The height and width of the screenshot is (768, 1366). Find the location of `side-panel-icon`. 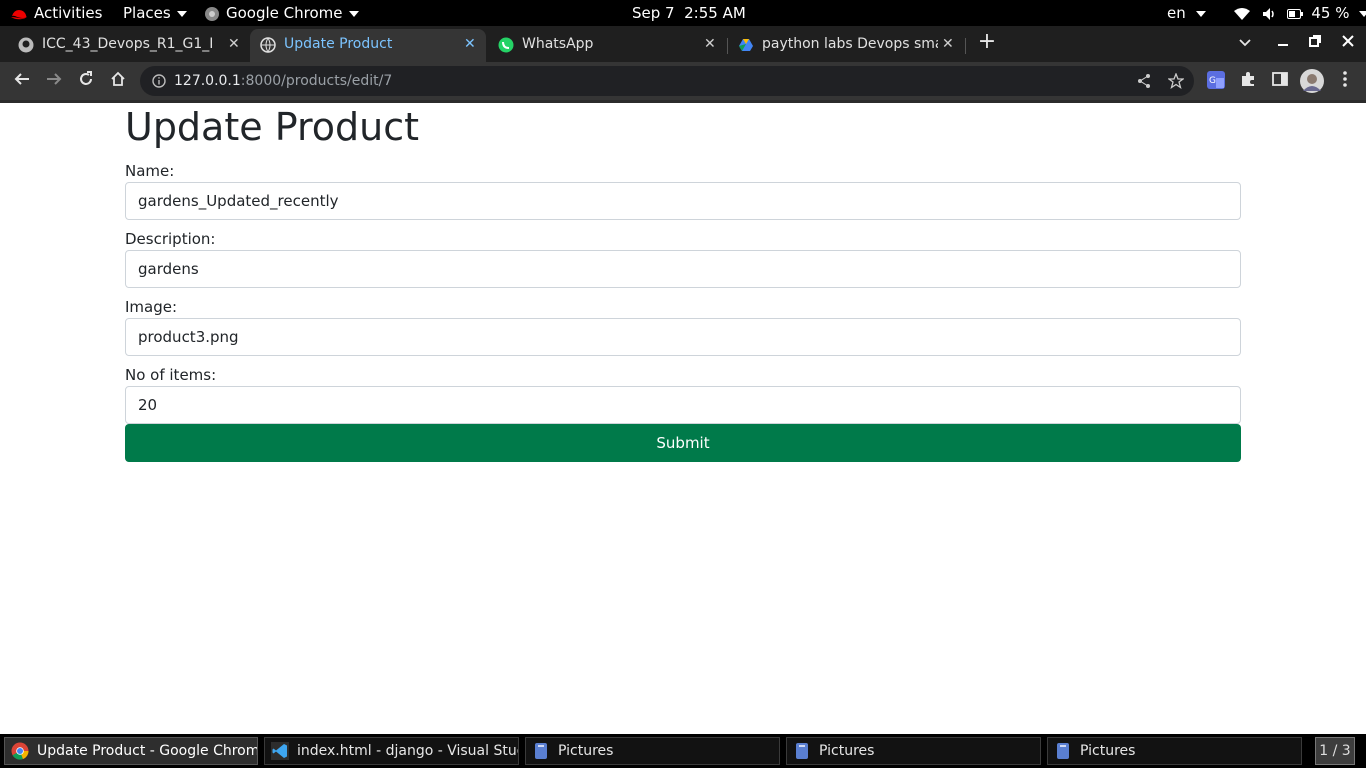

side-panel-icon is located at coordinates (1280, 79).